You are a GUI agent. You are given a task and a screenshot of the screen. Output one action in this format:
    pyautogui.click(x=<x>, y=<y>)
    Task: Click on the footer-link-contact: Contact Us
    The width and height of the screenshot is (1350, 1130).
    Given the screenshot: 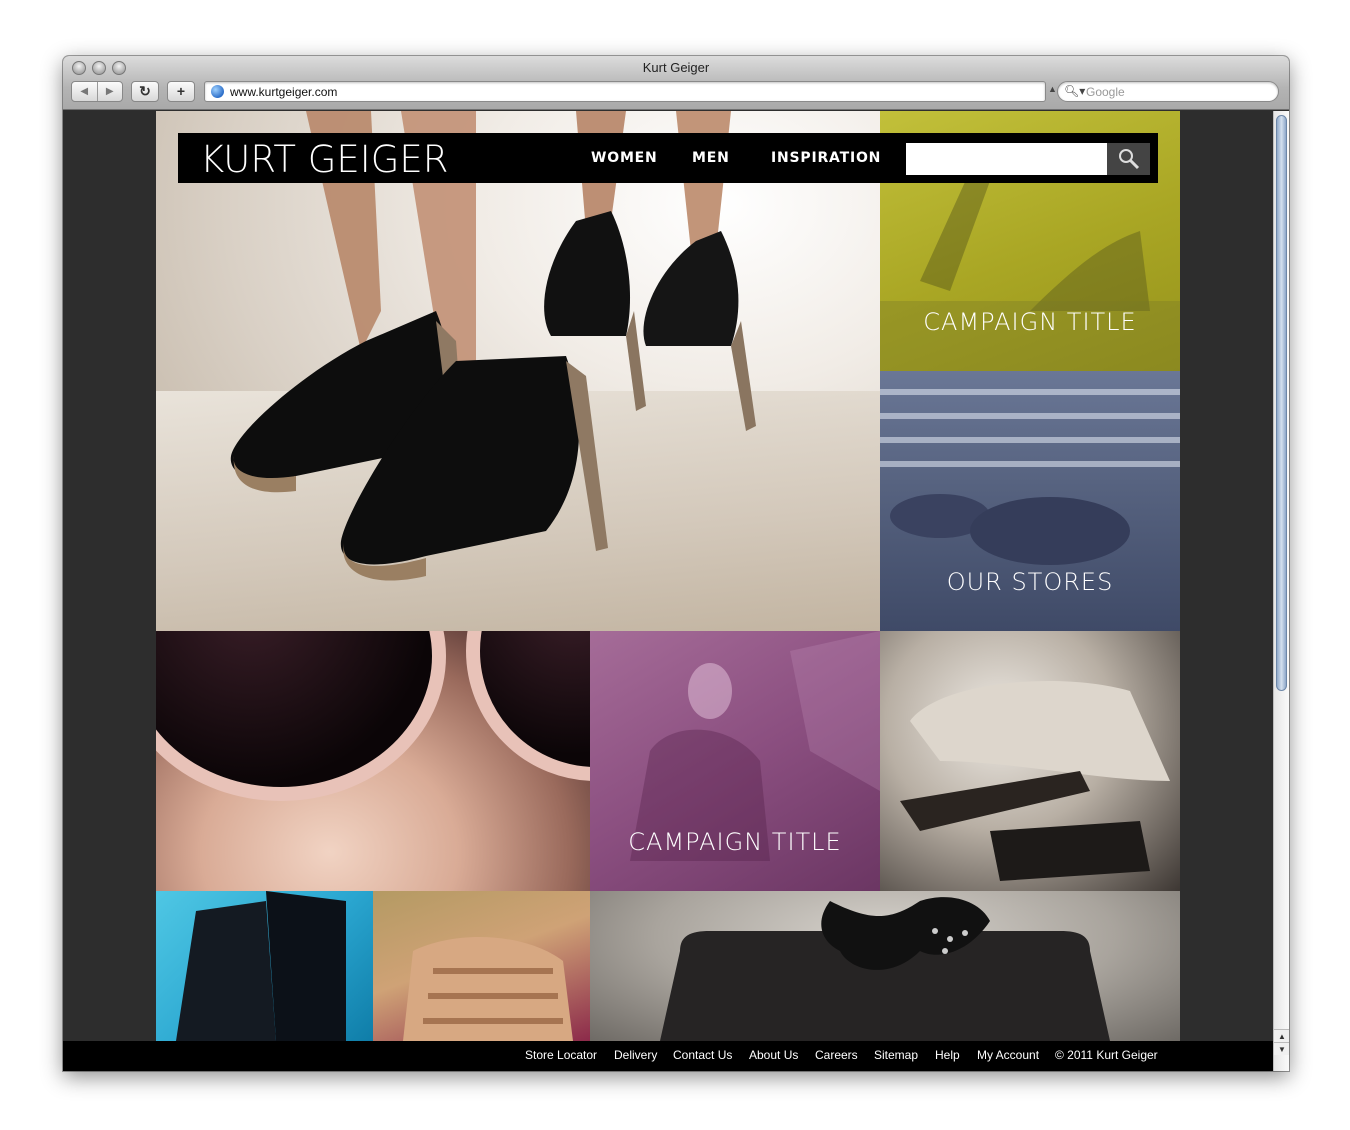 What is the action you would take?
    pyautogui.click(x=702, y=1055)
    